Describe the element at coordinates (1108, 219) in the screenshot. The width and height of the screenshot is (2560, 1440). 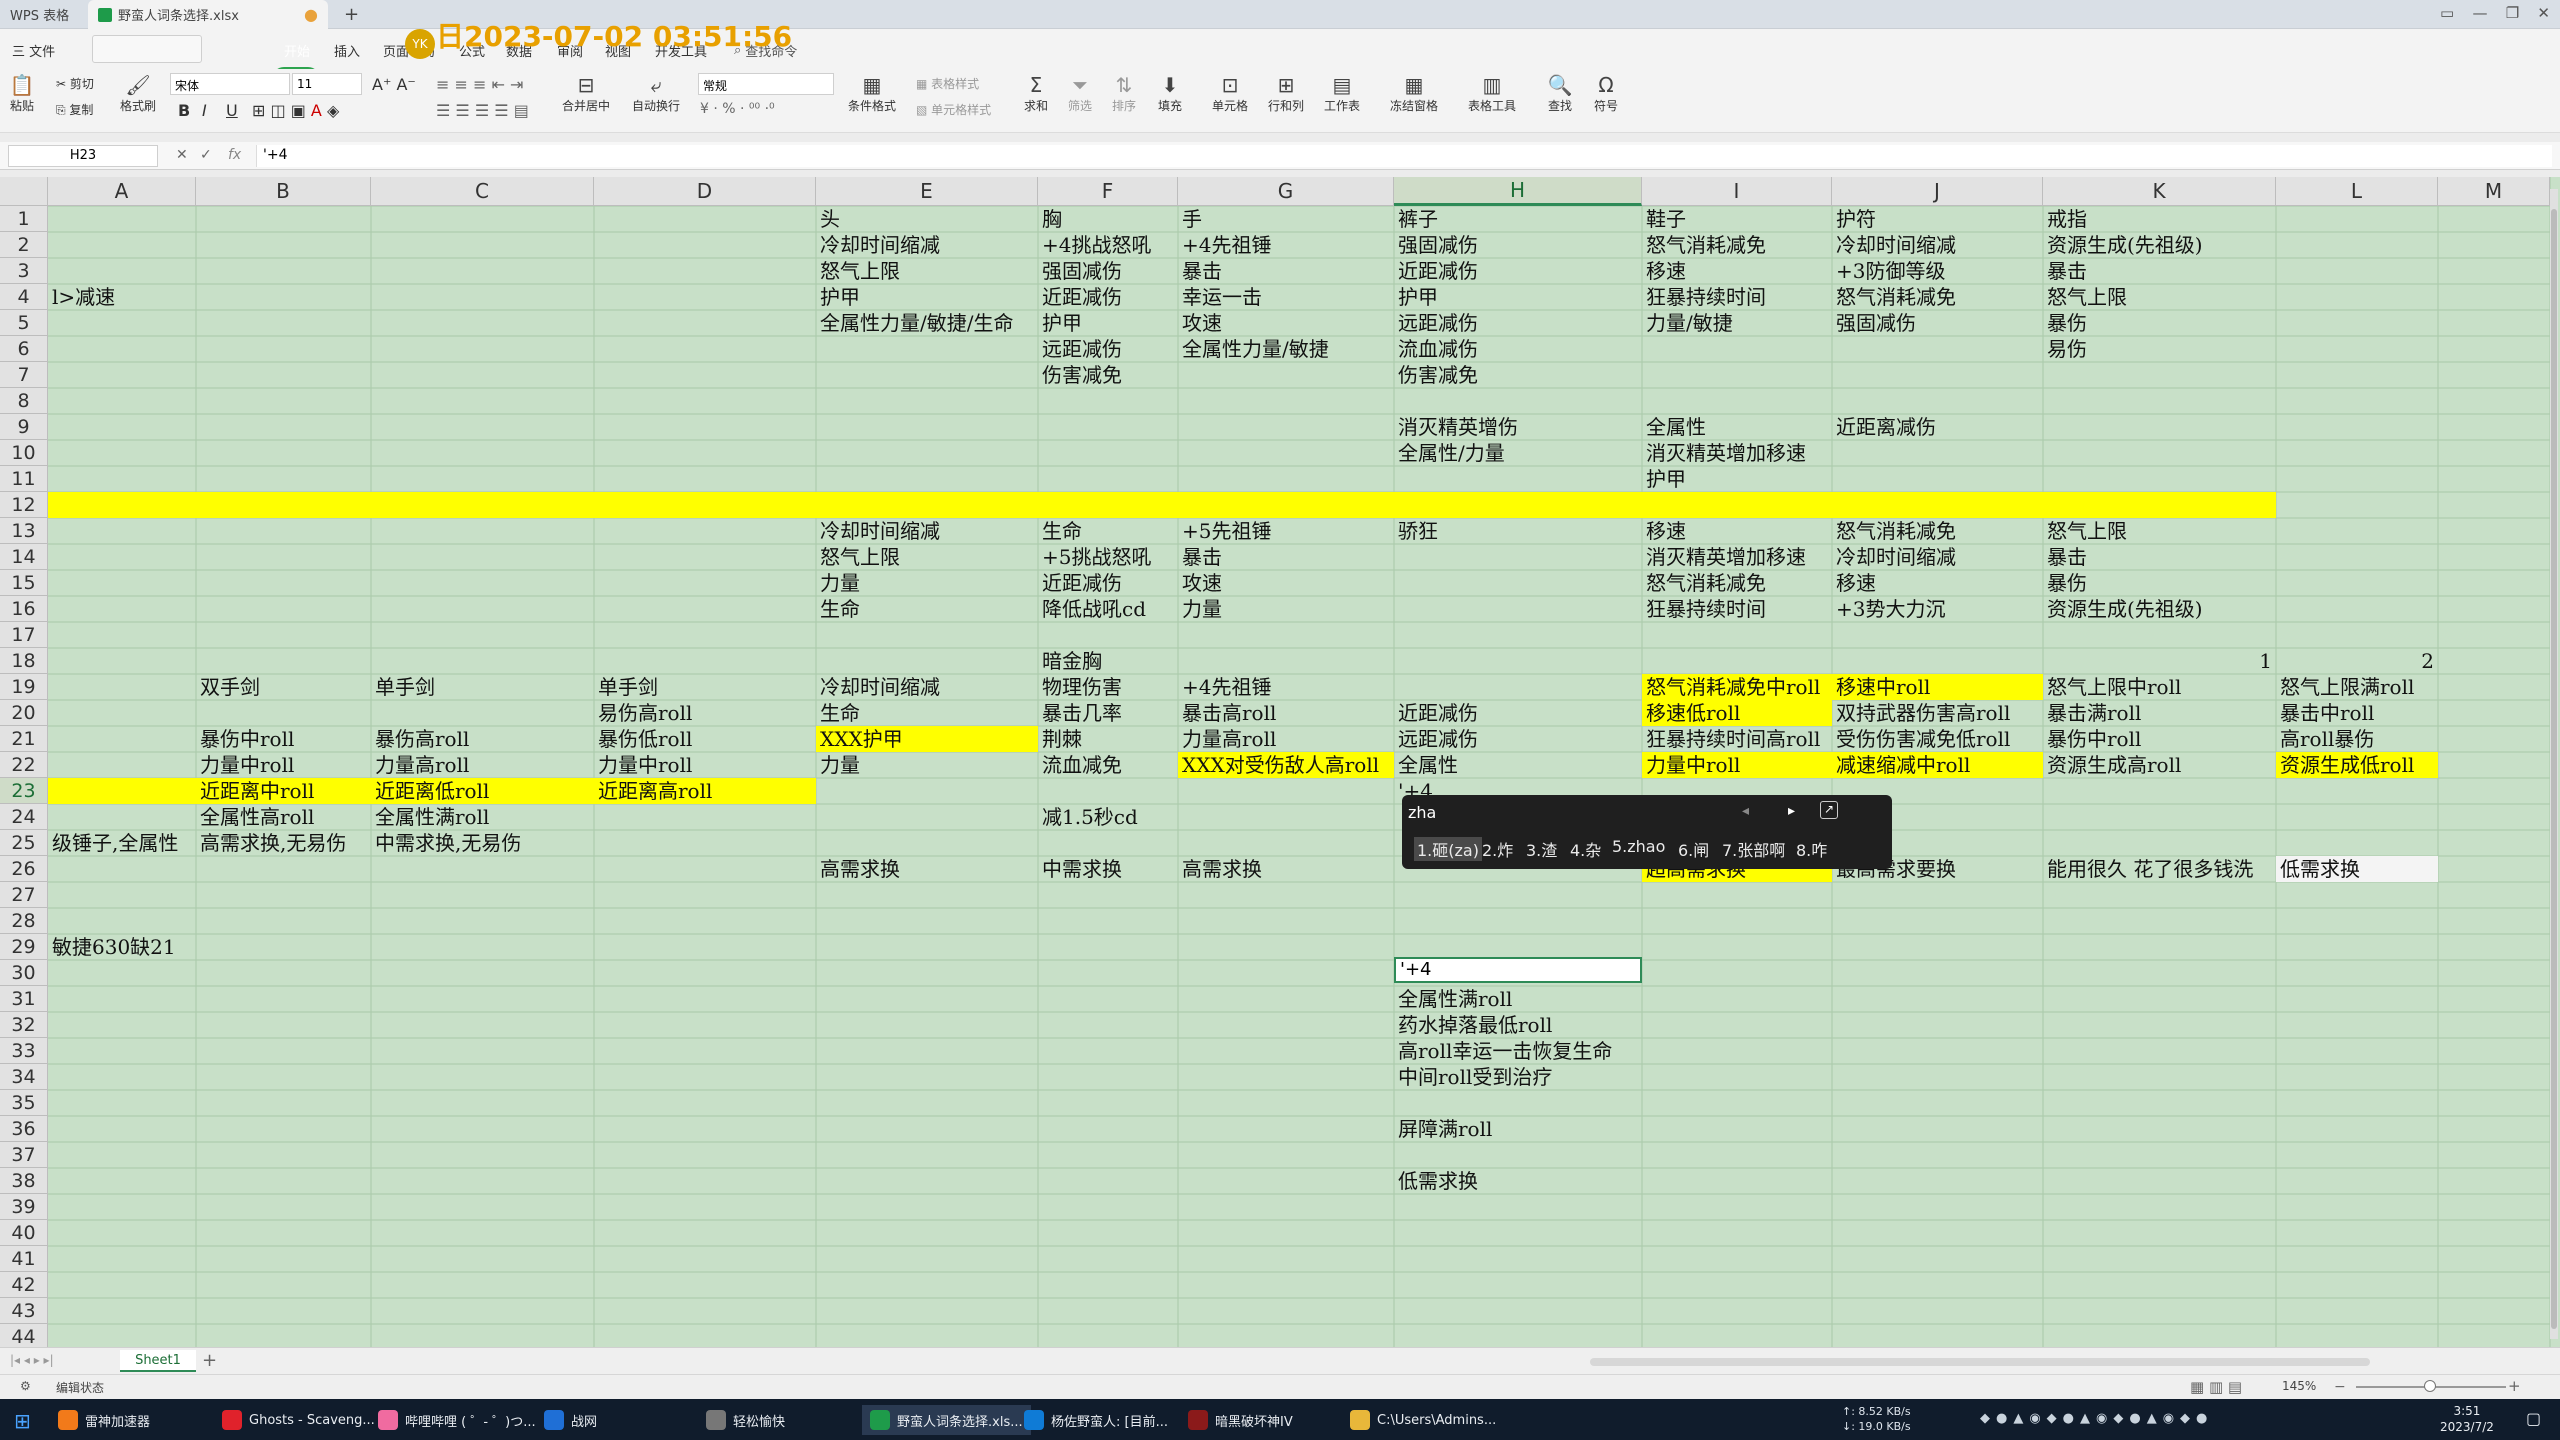
I see `cell-f1: 胸` at that location.